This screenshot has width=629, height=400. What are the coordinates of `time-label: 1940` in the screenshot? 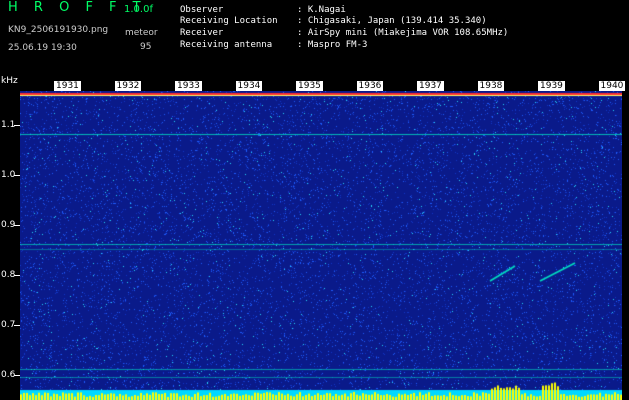 It's located at (612, 86).